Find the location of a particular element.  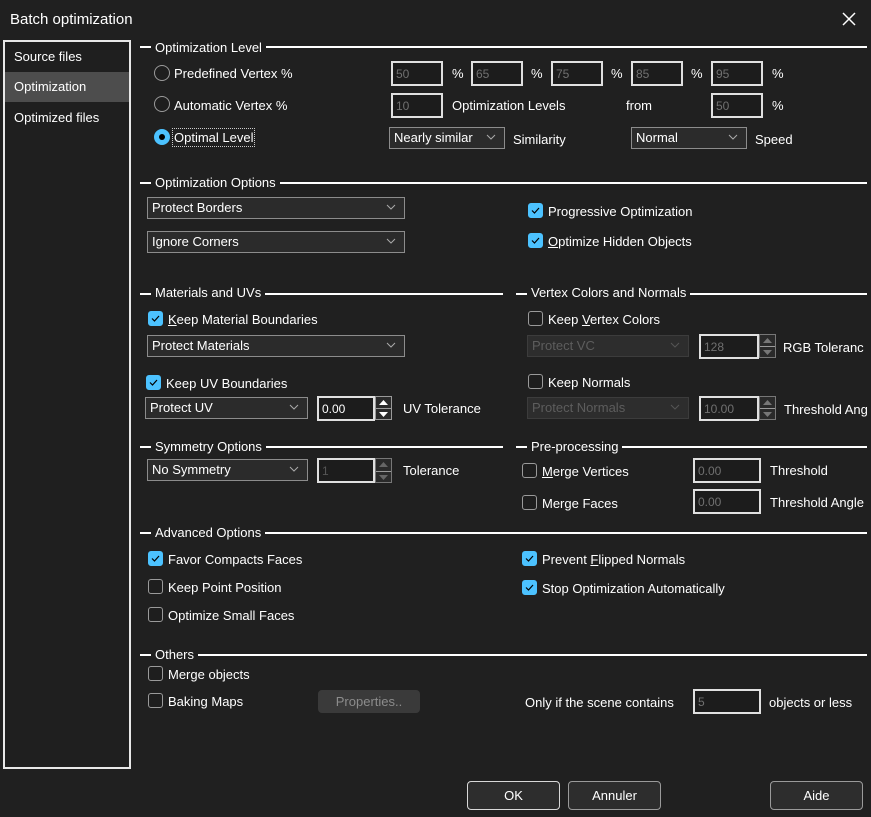

rgb-tolerance-spinner is located at coordinates (767, 346).